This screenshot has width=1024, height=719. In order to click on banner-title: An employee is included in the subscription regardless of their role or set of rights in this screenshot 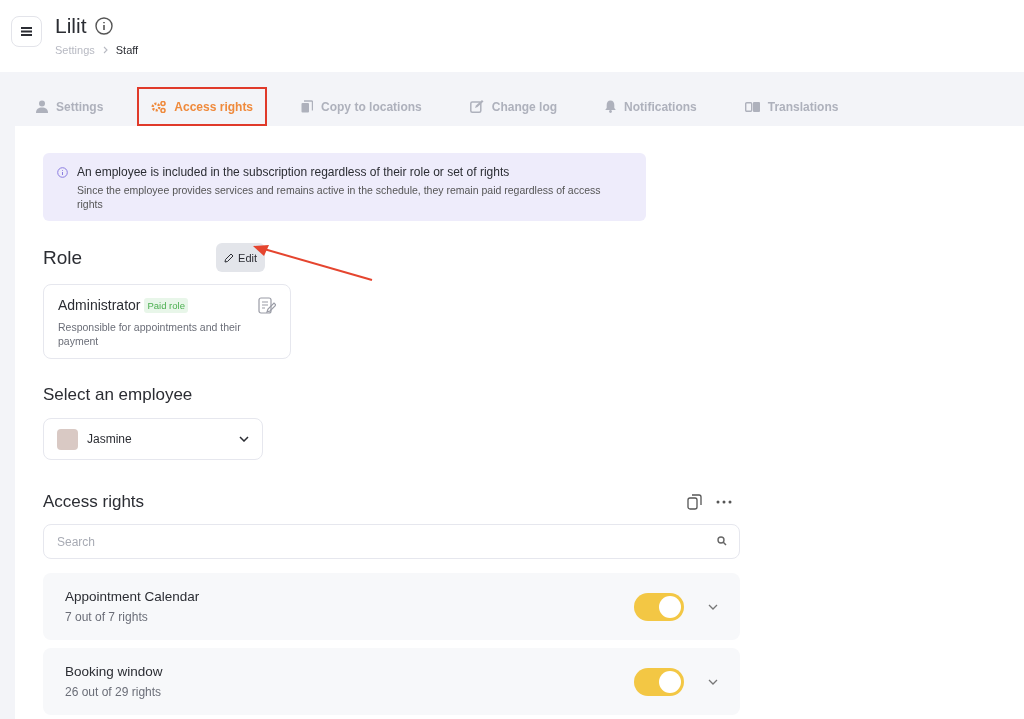, I will do `click(294, 172)`.